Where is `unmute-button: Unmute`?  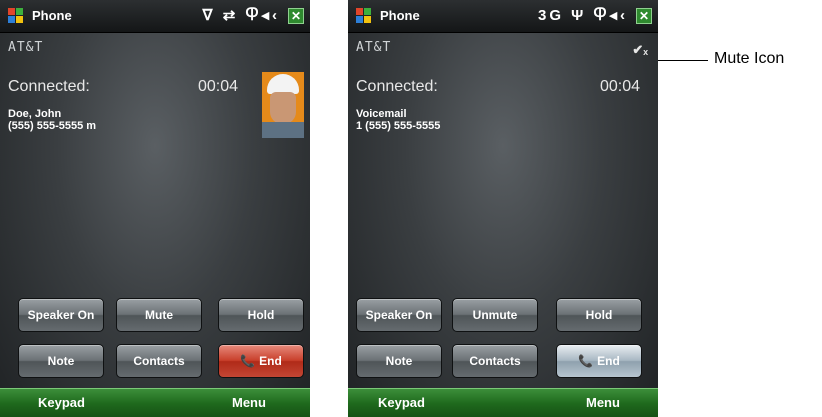 unmute-button: Unmute is located at coordinates (495, 315).